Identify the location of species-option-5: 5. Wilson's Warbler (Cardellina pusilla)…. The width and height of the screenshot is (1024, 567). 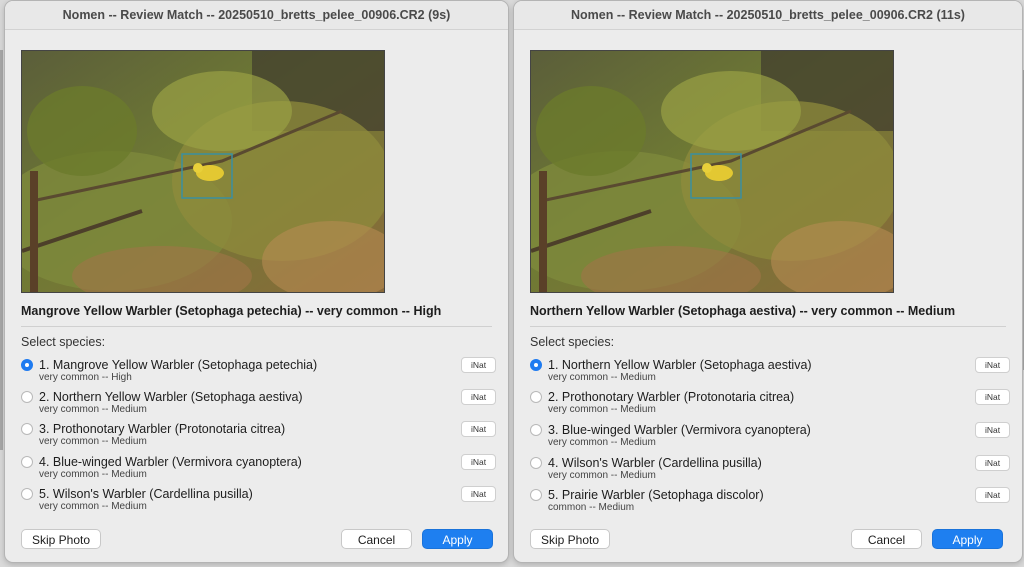
(258, 502).